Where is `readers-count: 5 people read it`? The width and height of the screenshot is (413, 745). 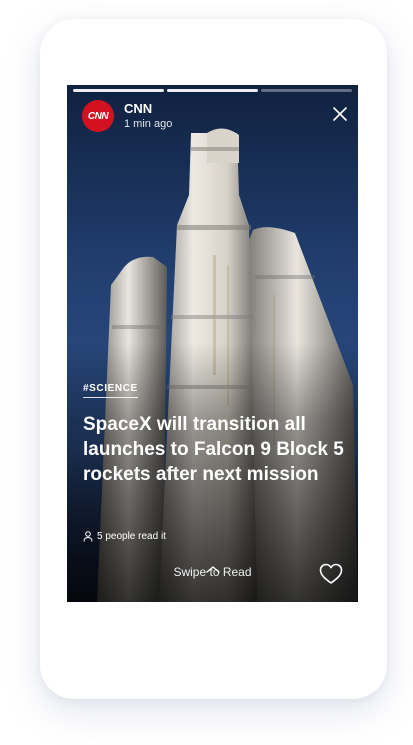 readers-count: 5 people read it is located at coordinates (124, 536).